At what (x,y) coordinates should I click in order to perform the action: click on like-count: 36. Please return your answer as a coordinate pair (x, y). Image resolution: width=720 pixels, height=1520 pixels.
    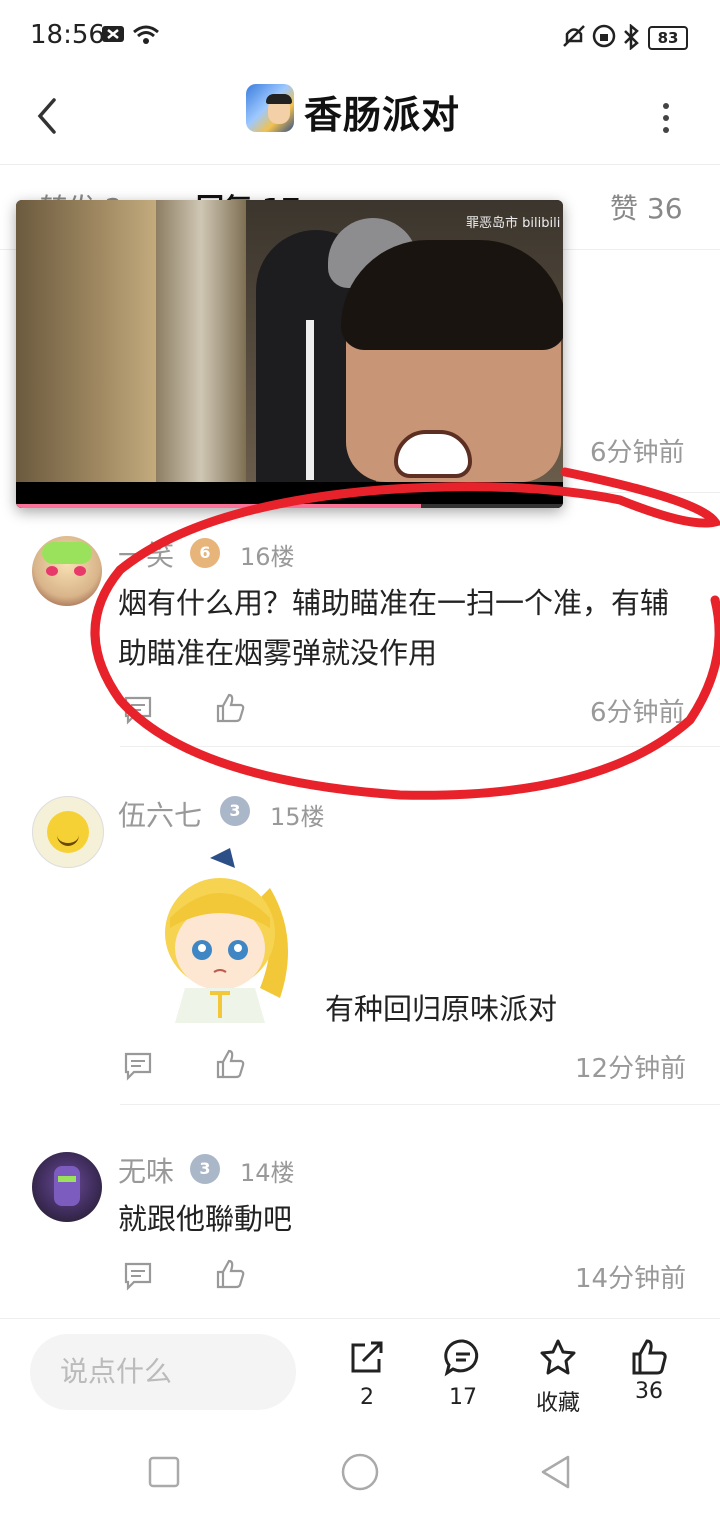
    Looking at the image, I should click on (649, 1391).